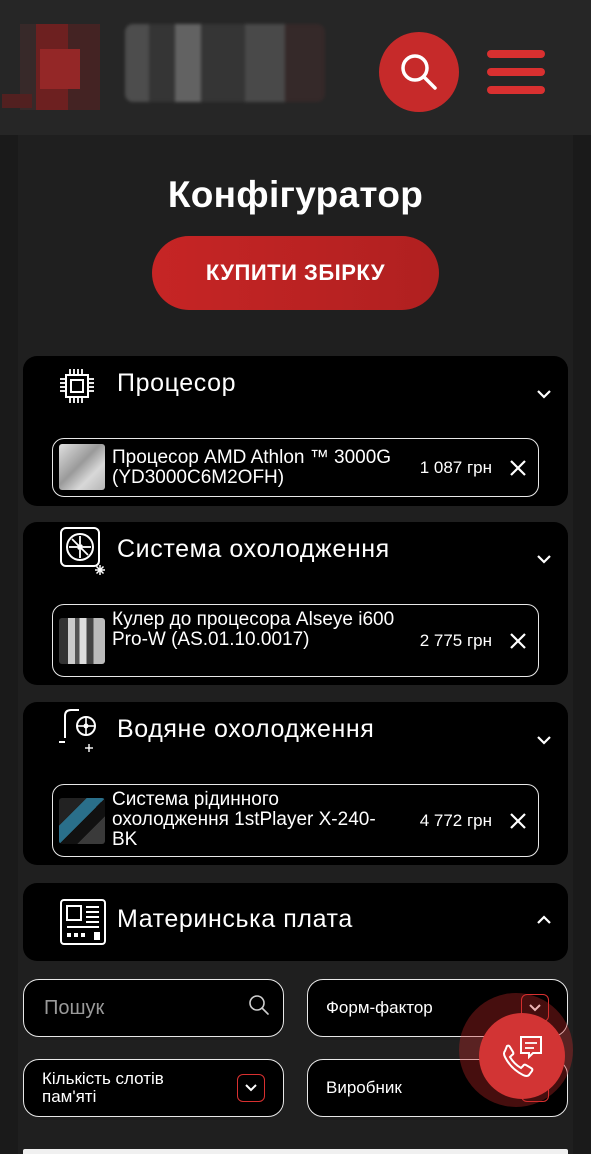  I want to click on phone-chat-icon, so click(522, 1056).